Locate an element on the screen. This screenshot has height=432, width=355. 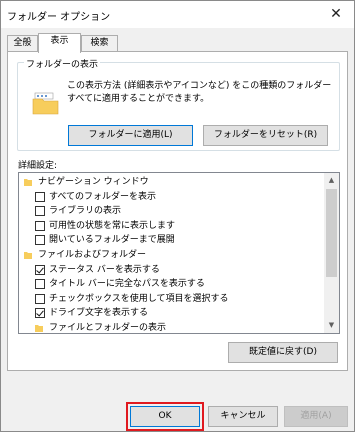
tree-group-row: ファイルとフォルダーの表示 is located at coordinates (172, 327).